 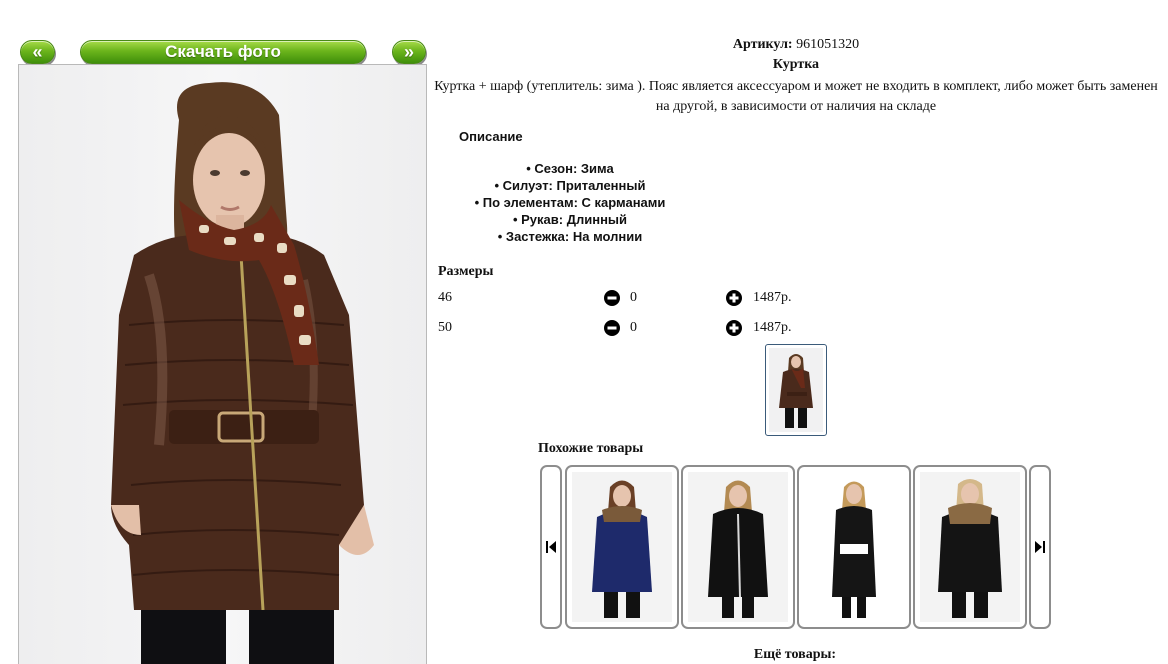 I want to click on skip-back-icon, so click(x=551, y=547).